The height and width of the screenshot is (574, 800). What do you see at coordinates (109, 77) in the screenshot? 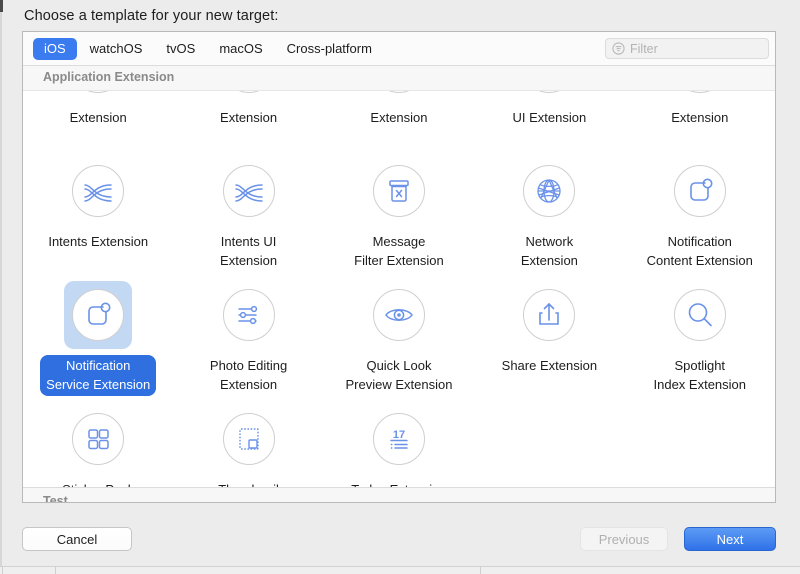
I see `section-header-label: Application Extension` at bounding box center [109, 77].